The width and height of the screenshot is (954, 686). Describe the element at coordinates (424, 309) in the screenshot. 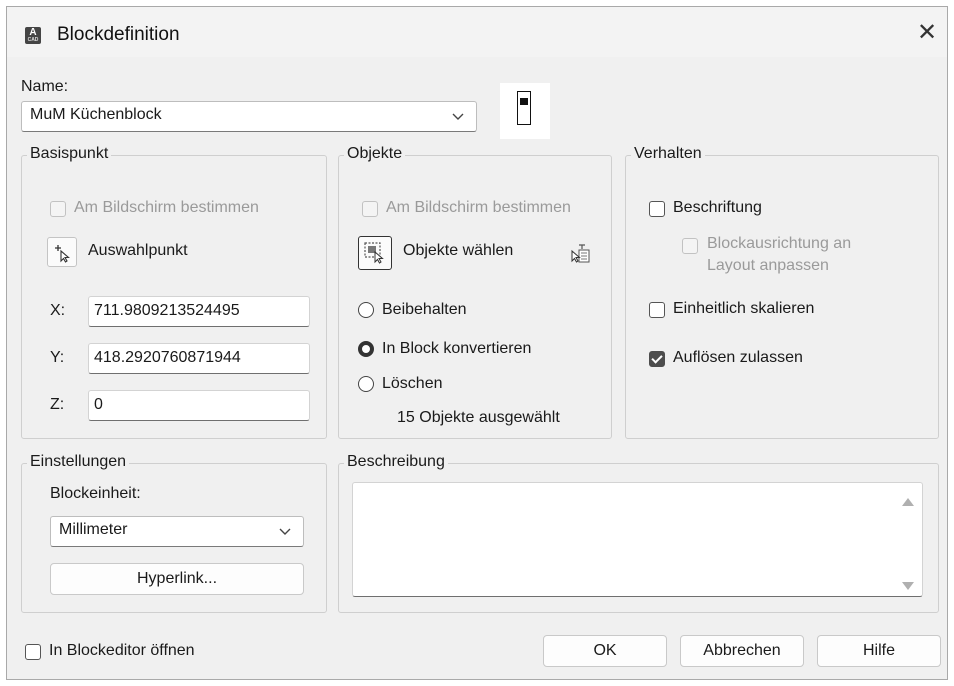

I see `retain-label: Beibehalten` at that location.